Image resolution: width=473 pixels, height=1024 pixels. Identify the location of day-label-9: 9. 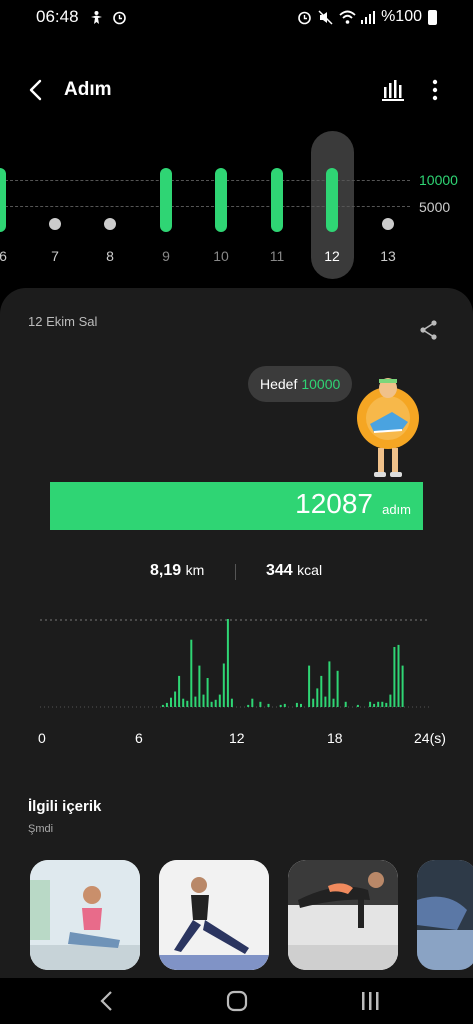
(166, 256).